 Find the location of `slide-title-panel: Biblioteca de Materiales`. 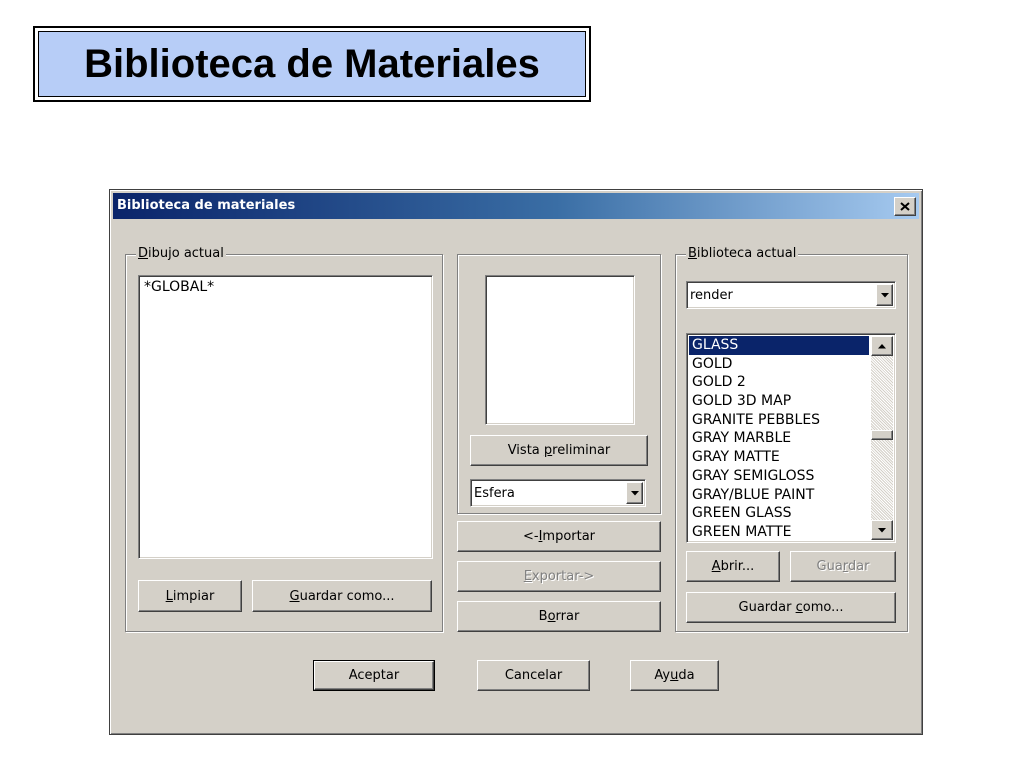

slide-title-panel: Biblioteca de Materiales is located at coordinates (312, 64).